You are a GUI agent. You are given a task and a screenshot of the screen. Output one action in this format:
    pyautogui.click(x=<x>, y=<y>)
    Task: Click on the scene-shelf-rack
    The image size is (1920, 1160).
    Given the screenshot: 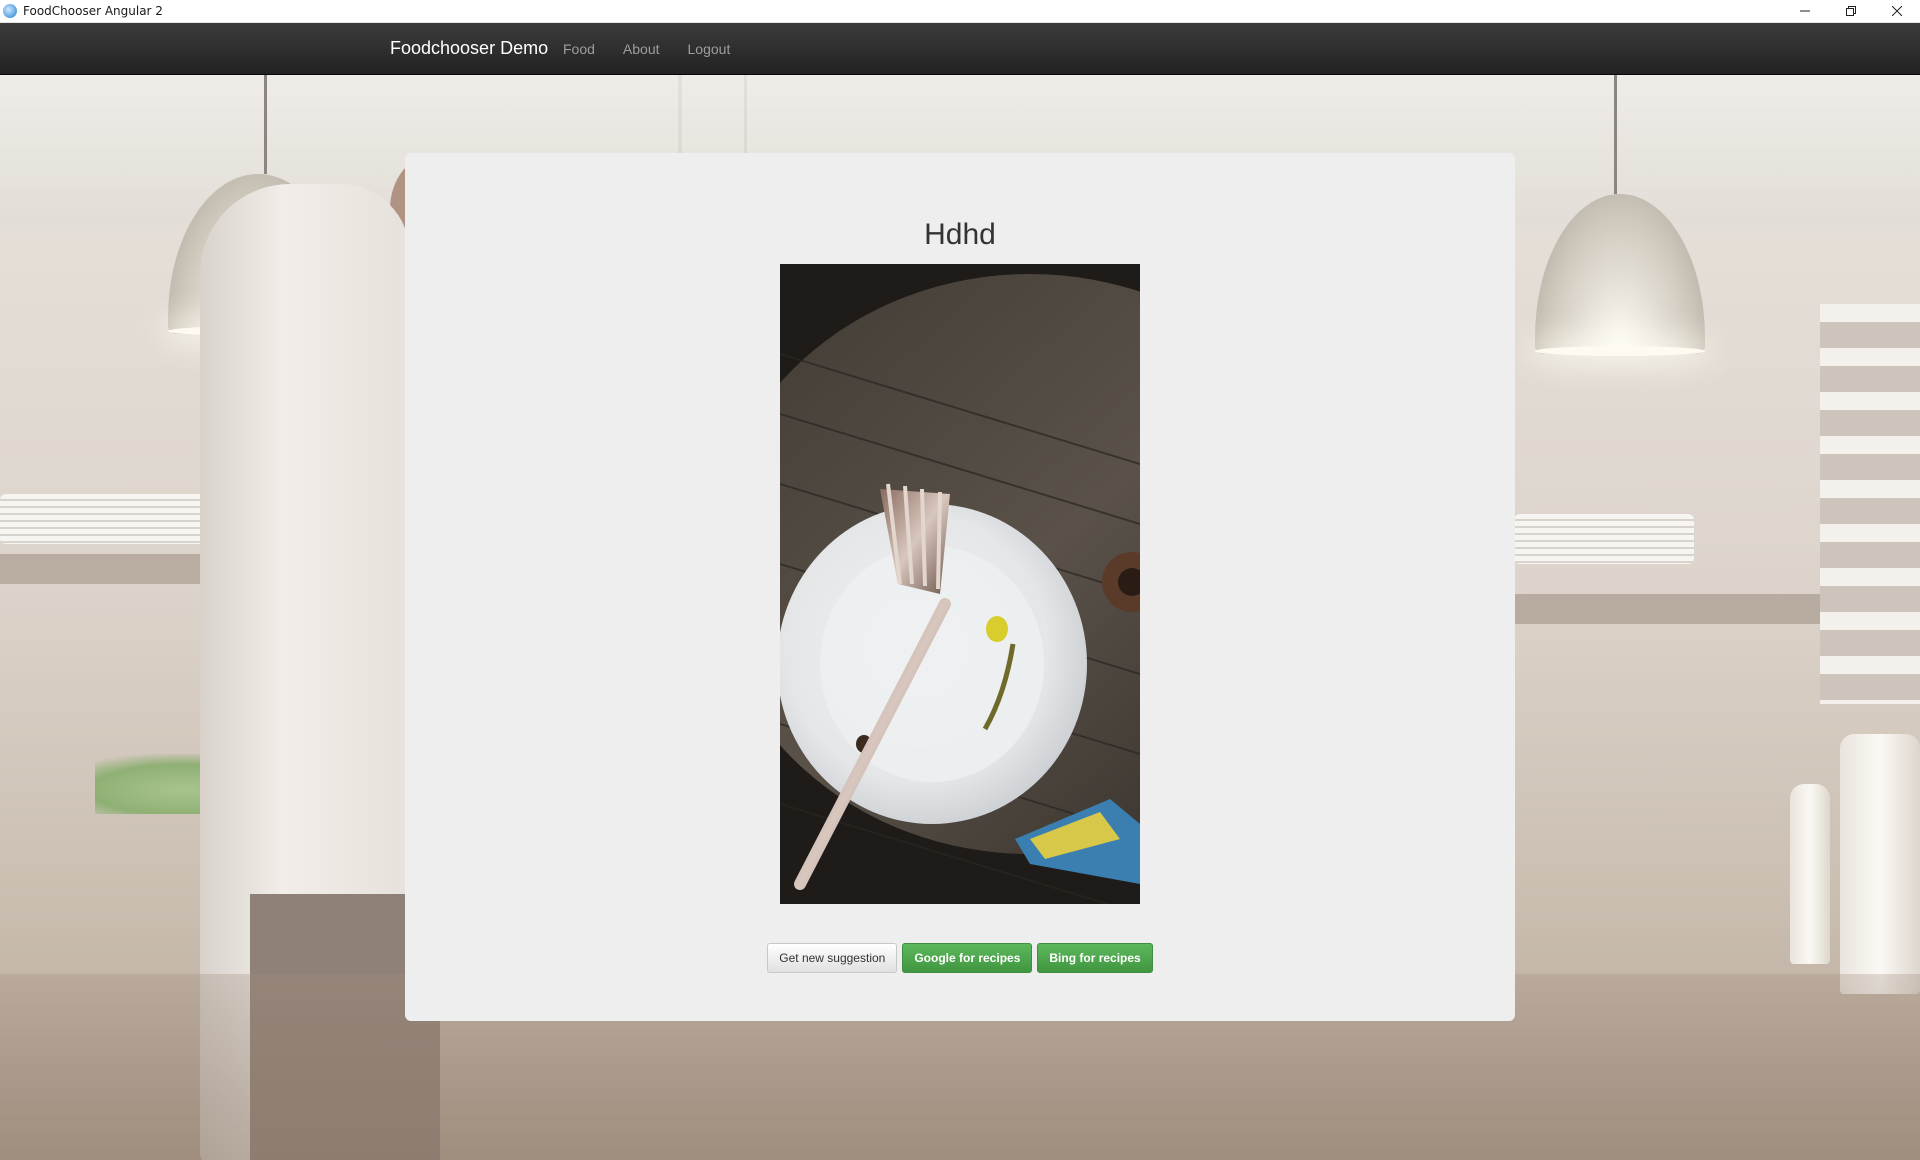 What is the action you would take?
    pyautogui.click(x=1870, y=504)
    